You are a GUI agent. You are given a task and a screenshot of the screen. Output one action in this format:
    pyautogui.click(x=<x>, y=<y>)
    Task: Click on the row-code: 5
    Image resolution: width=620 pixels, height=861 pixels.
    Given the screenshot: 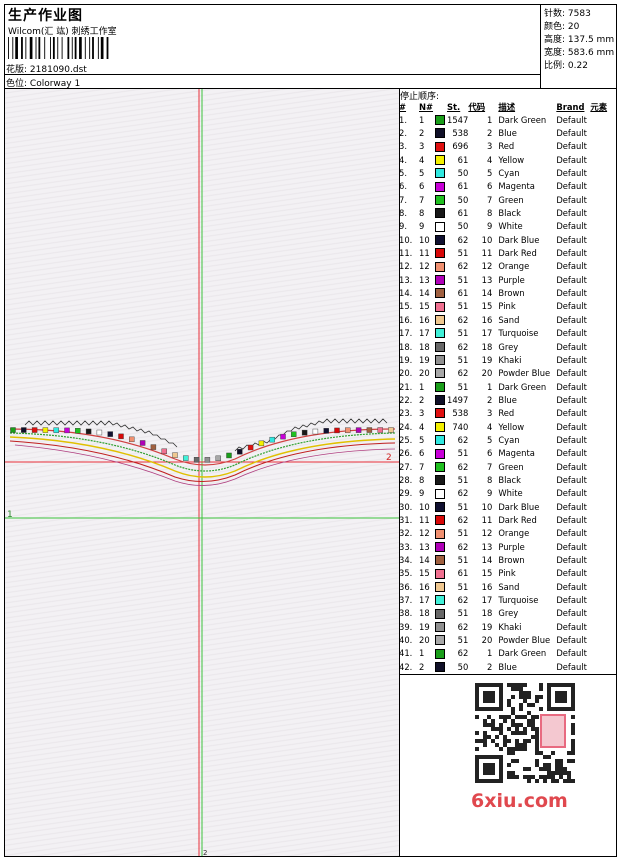 What is the action you would take?
    pyautogui.click(x=489, y=439)
    